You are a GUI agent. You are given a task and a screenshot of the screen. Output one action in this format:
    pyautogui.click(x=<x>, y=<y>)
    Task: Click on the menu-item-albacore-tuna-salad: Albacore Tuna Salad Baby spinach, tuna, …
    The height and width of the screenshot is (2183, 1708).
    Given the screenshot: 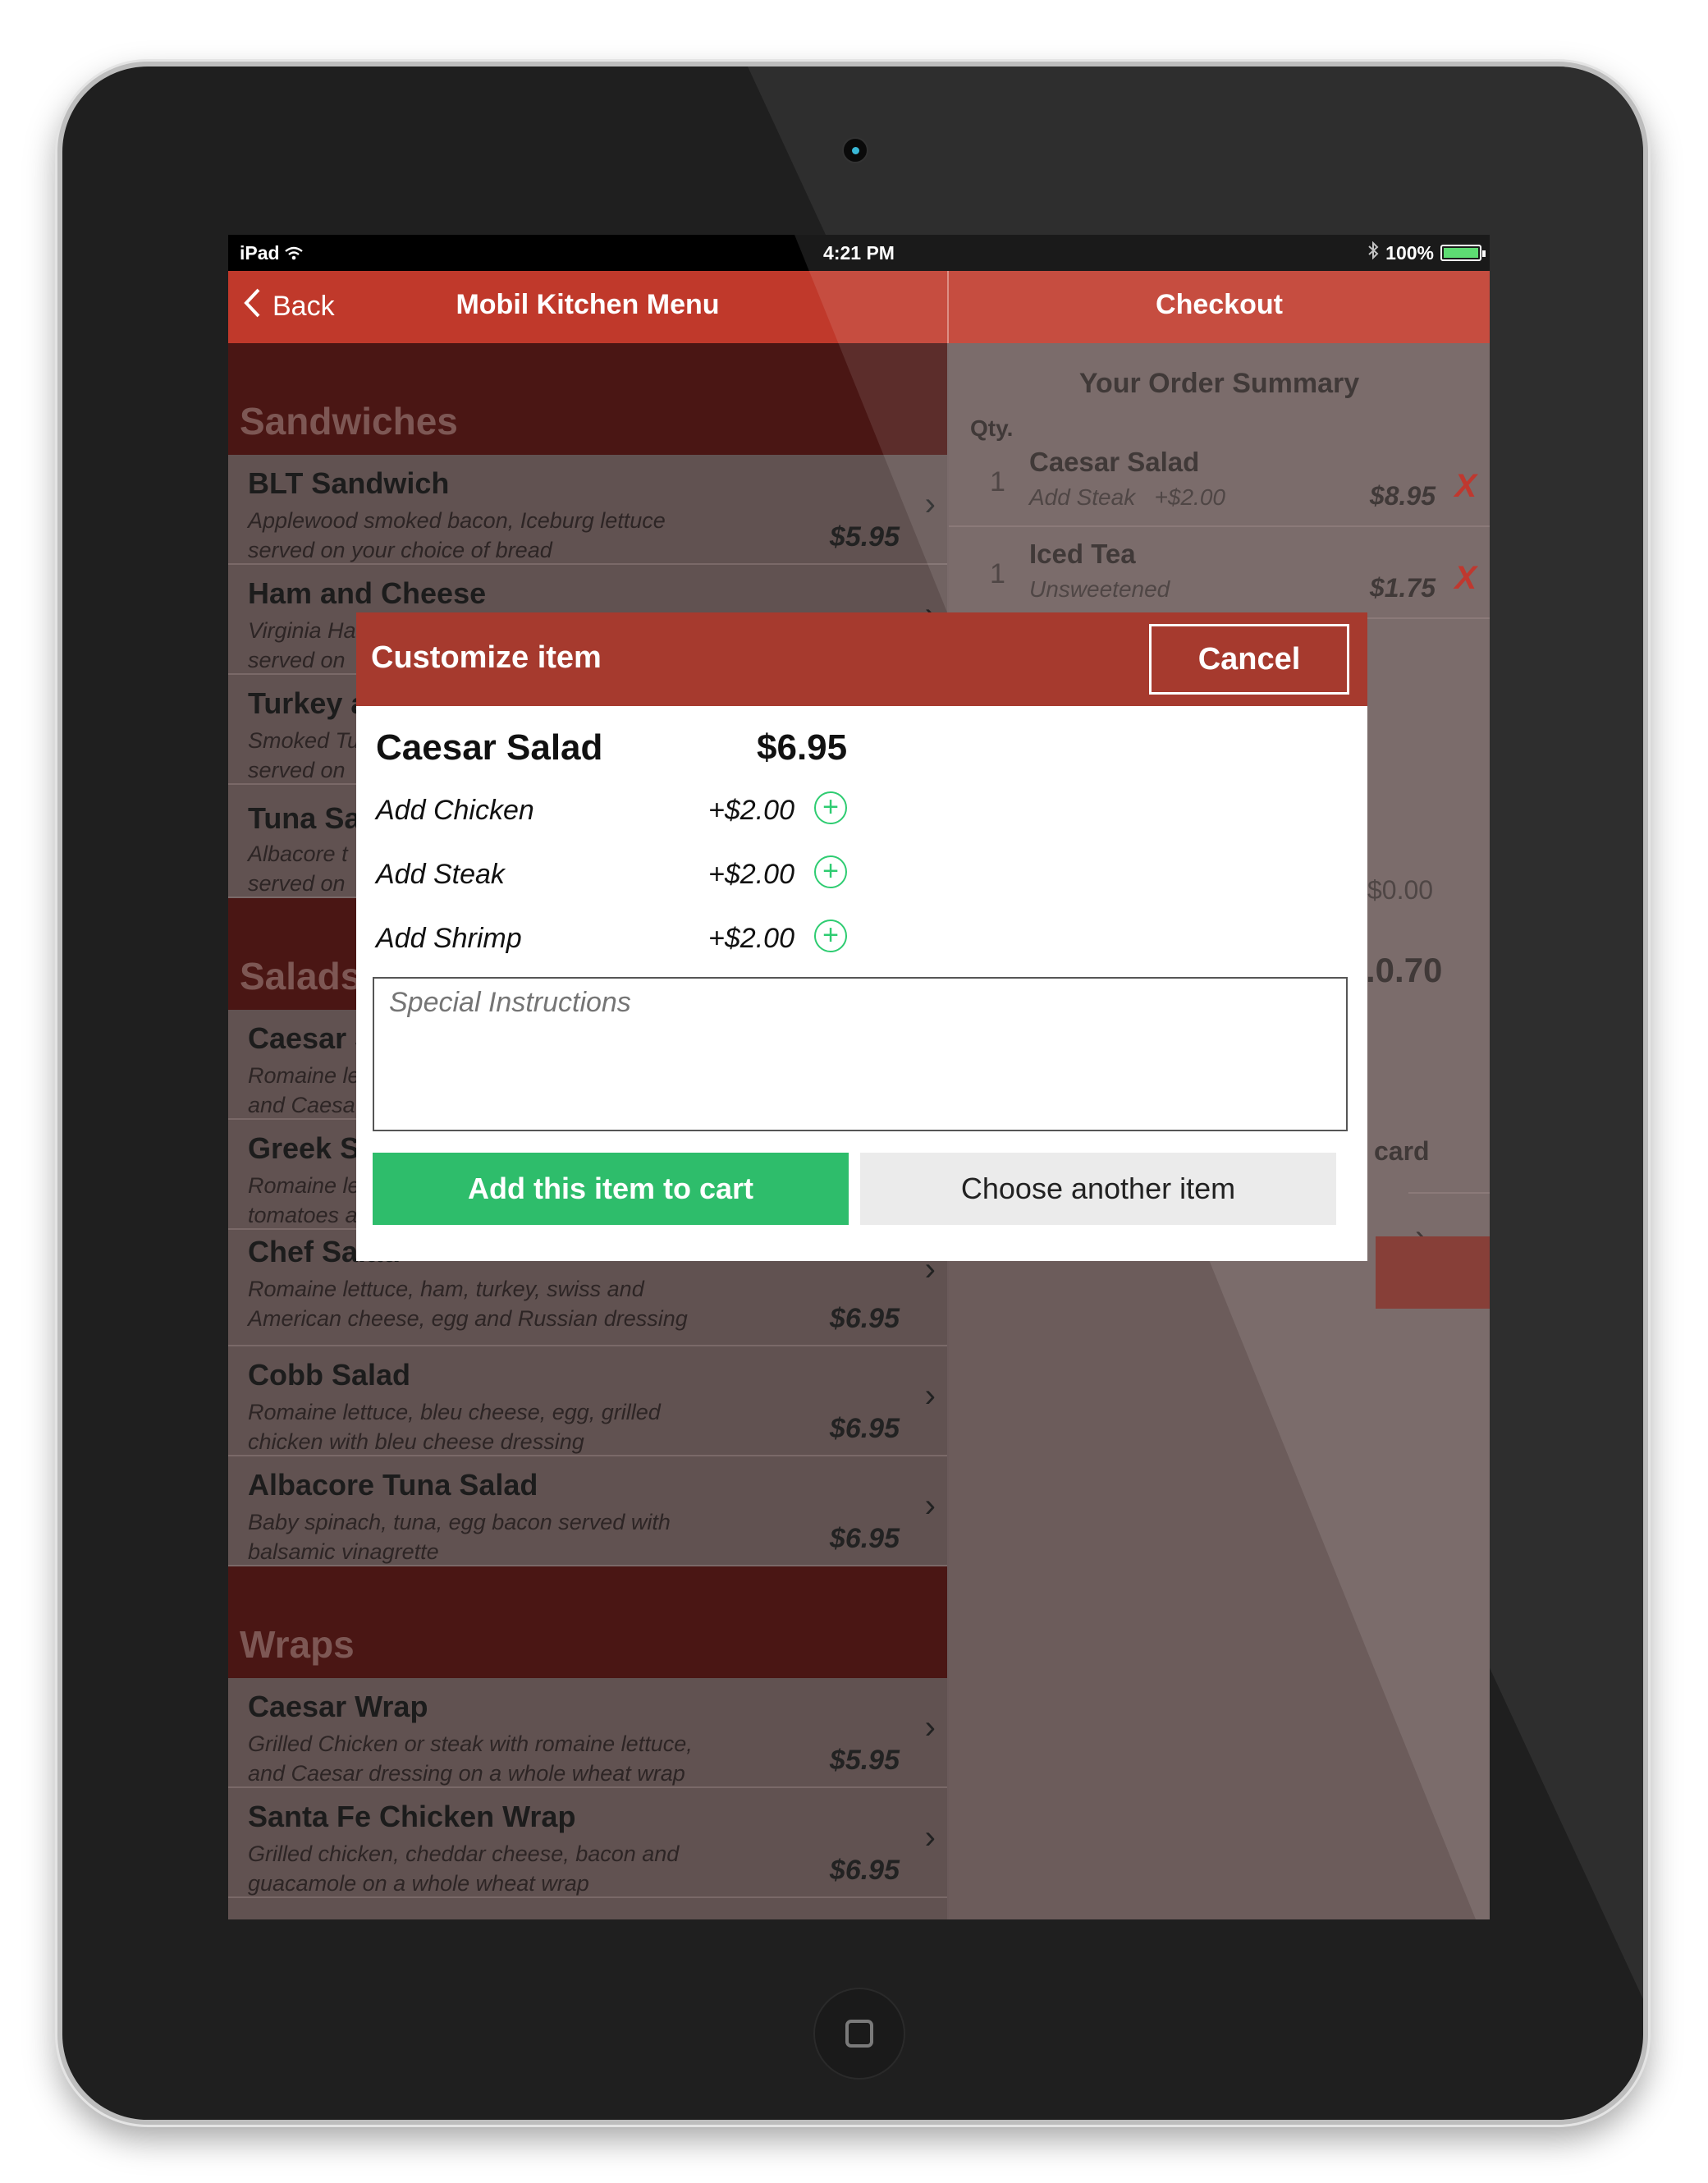 What is the action you would take?
    pyautogui.click(x=587, y=1511)
    